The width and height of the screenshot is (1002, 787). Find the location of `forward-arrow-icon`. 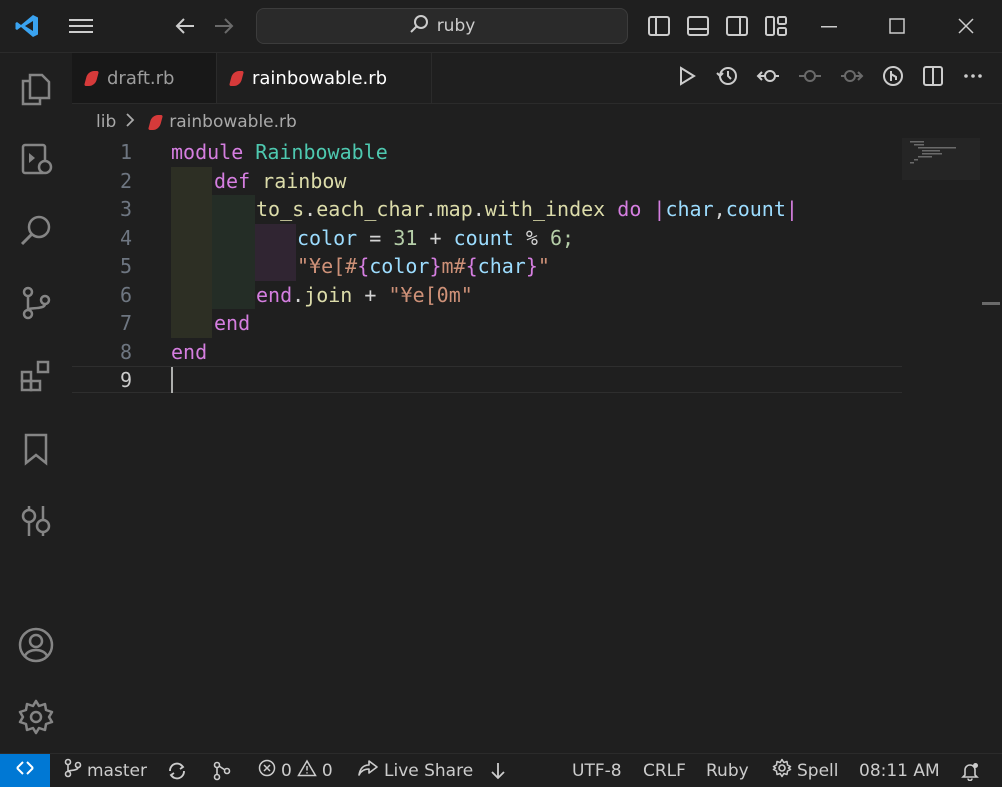

forward-arrow-icon is located at coordinates (224, 26).